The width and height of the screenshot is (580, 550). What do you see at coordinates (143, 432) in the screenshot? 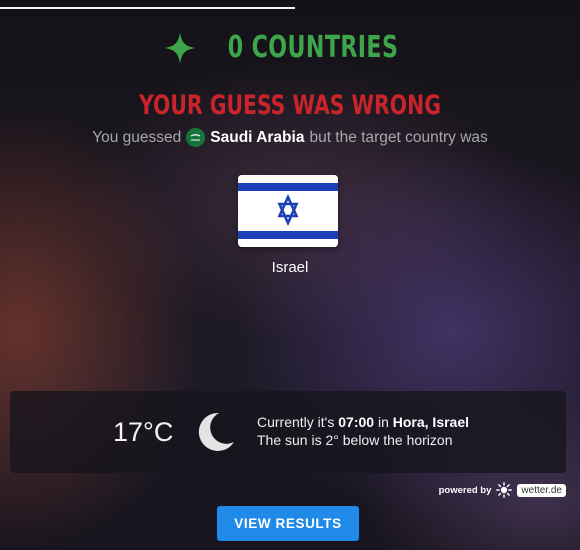
I see `temperature: 17°C` at bounding box center [143, 432].